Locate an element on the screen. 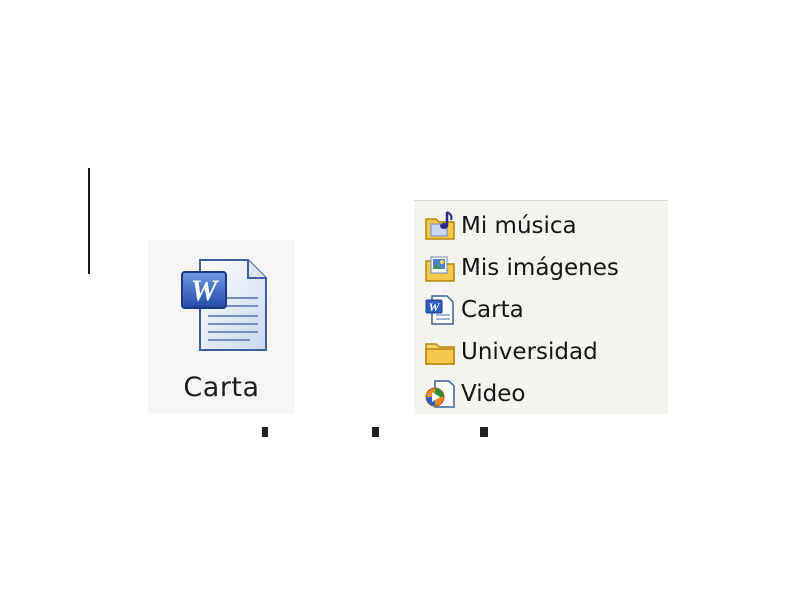 This screenshot has width=800, height=600. desktop-file-icon-carta: W Carta is located at coordinates (221, 326).